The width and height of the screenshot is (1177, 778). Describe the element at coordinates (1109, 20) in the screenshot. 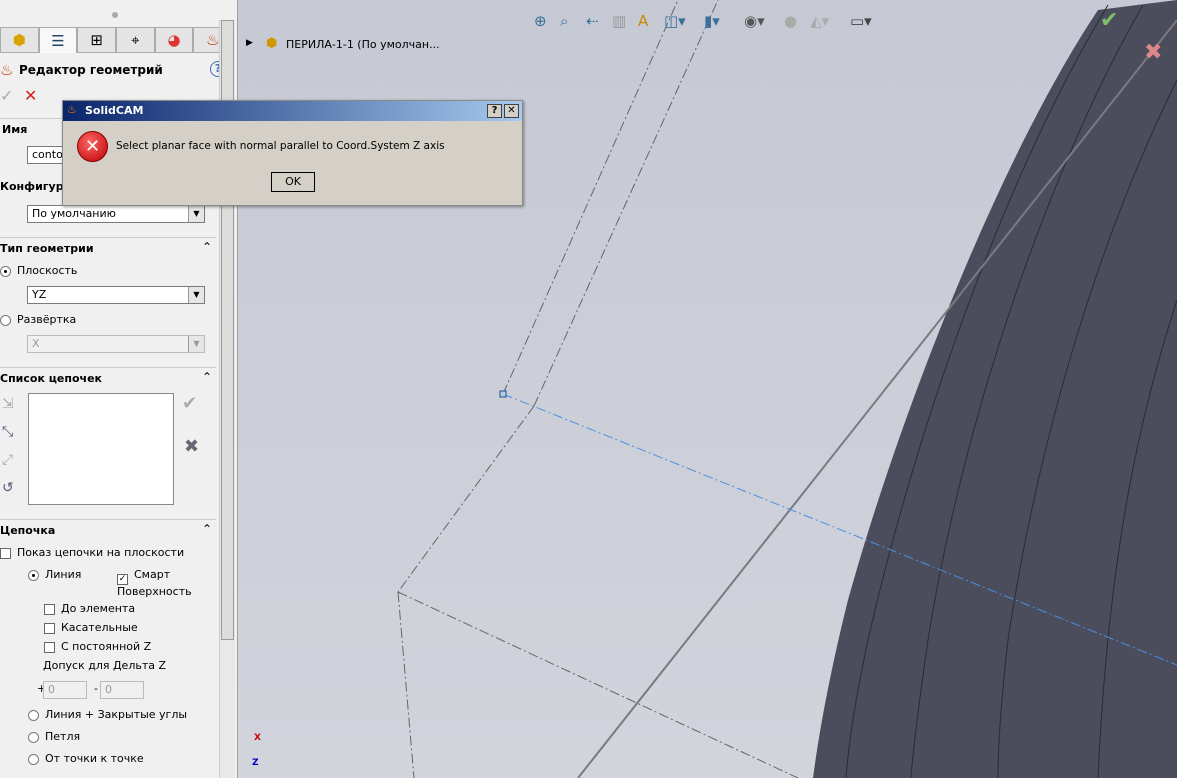

I see `confirm-icon: ✔` at that location.